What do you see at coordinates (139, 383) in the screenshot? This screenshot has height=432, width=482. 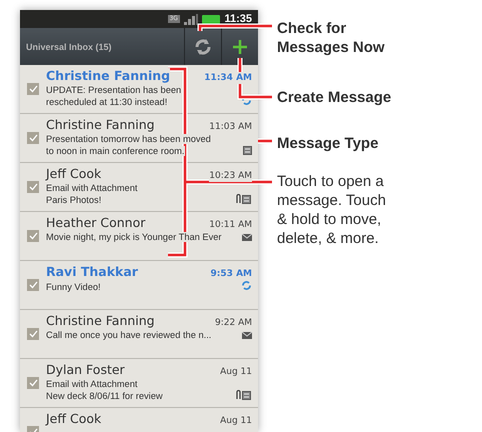 I see `message-row: Dylan Foster Aug 11 Email with Attachment New deck 8/06/11 for review` at bounding box center [139, 383].